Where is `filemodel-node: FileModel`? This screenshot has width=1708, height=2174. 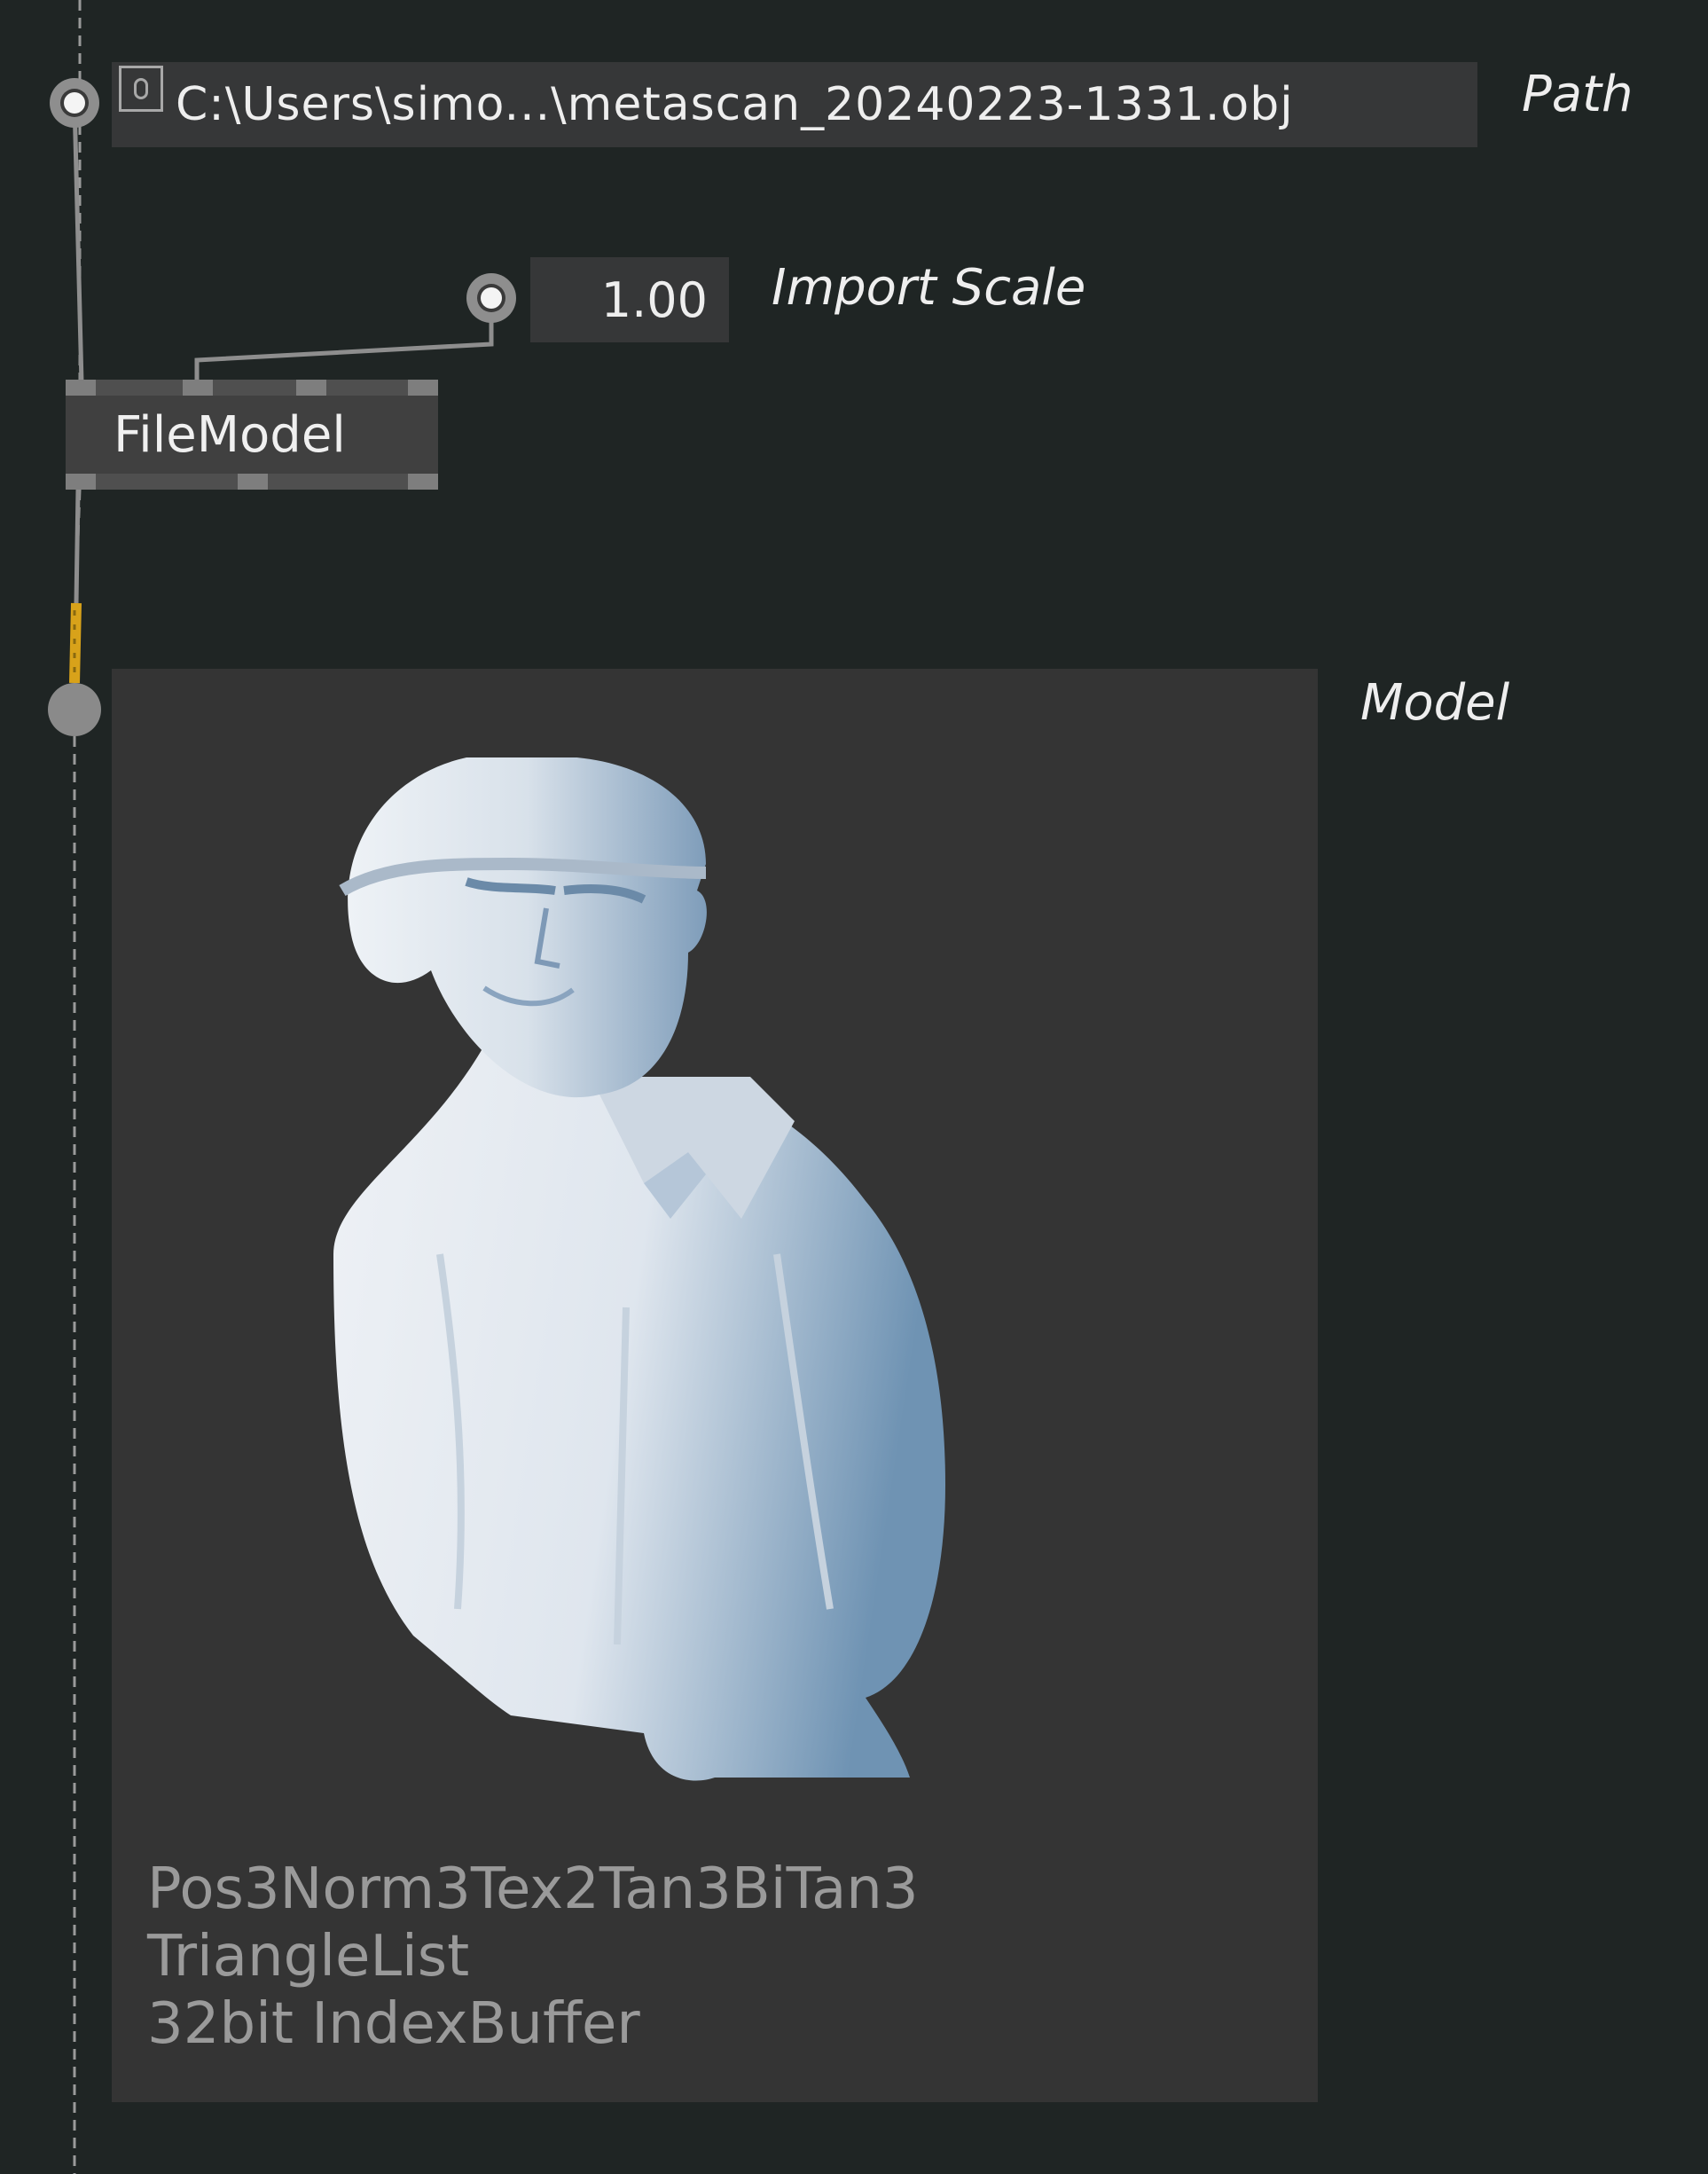 filemodel-node: FileModel is located at coordinates (252, 435).